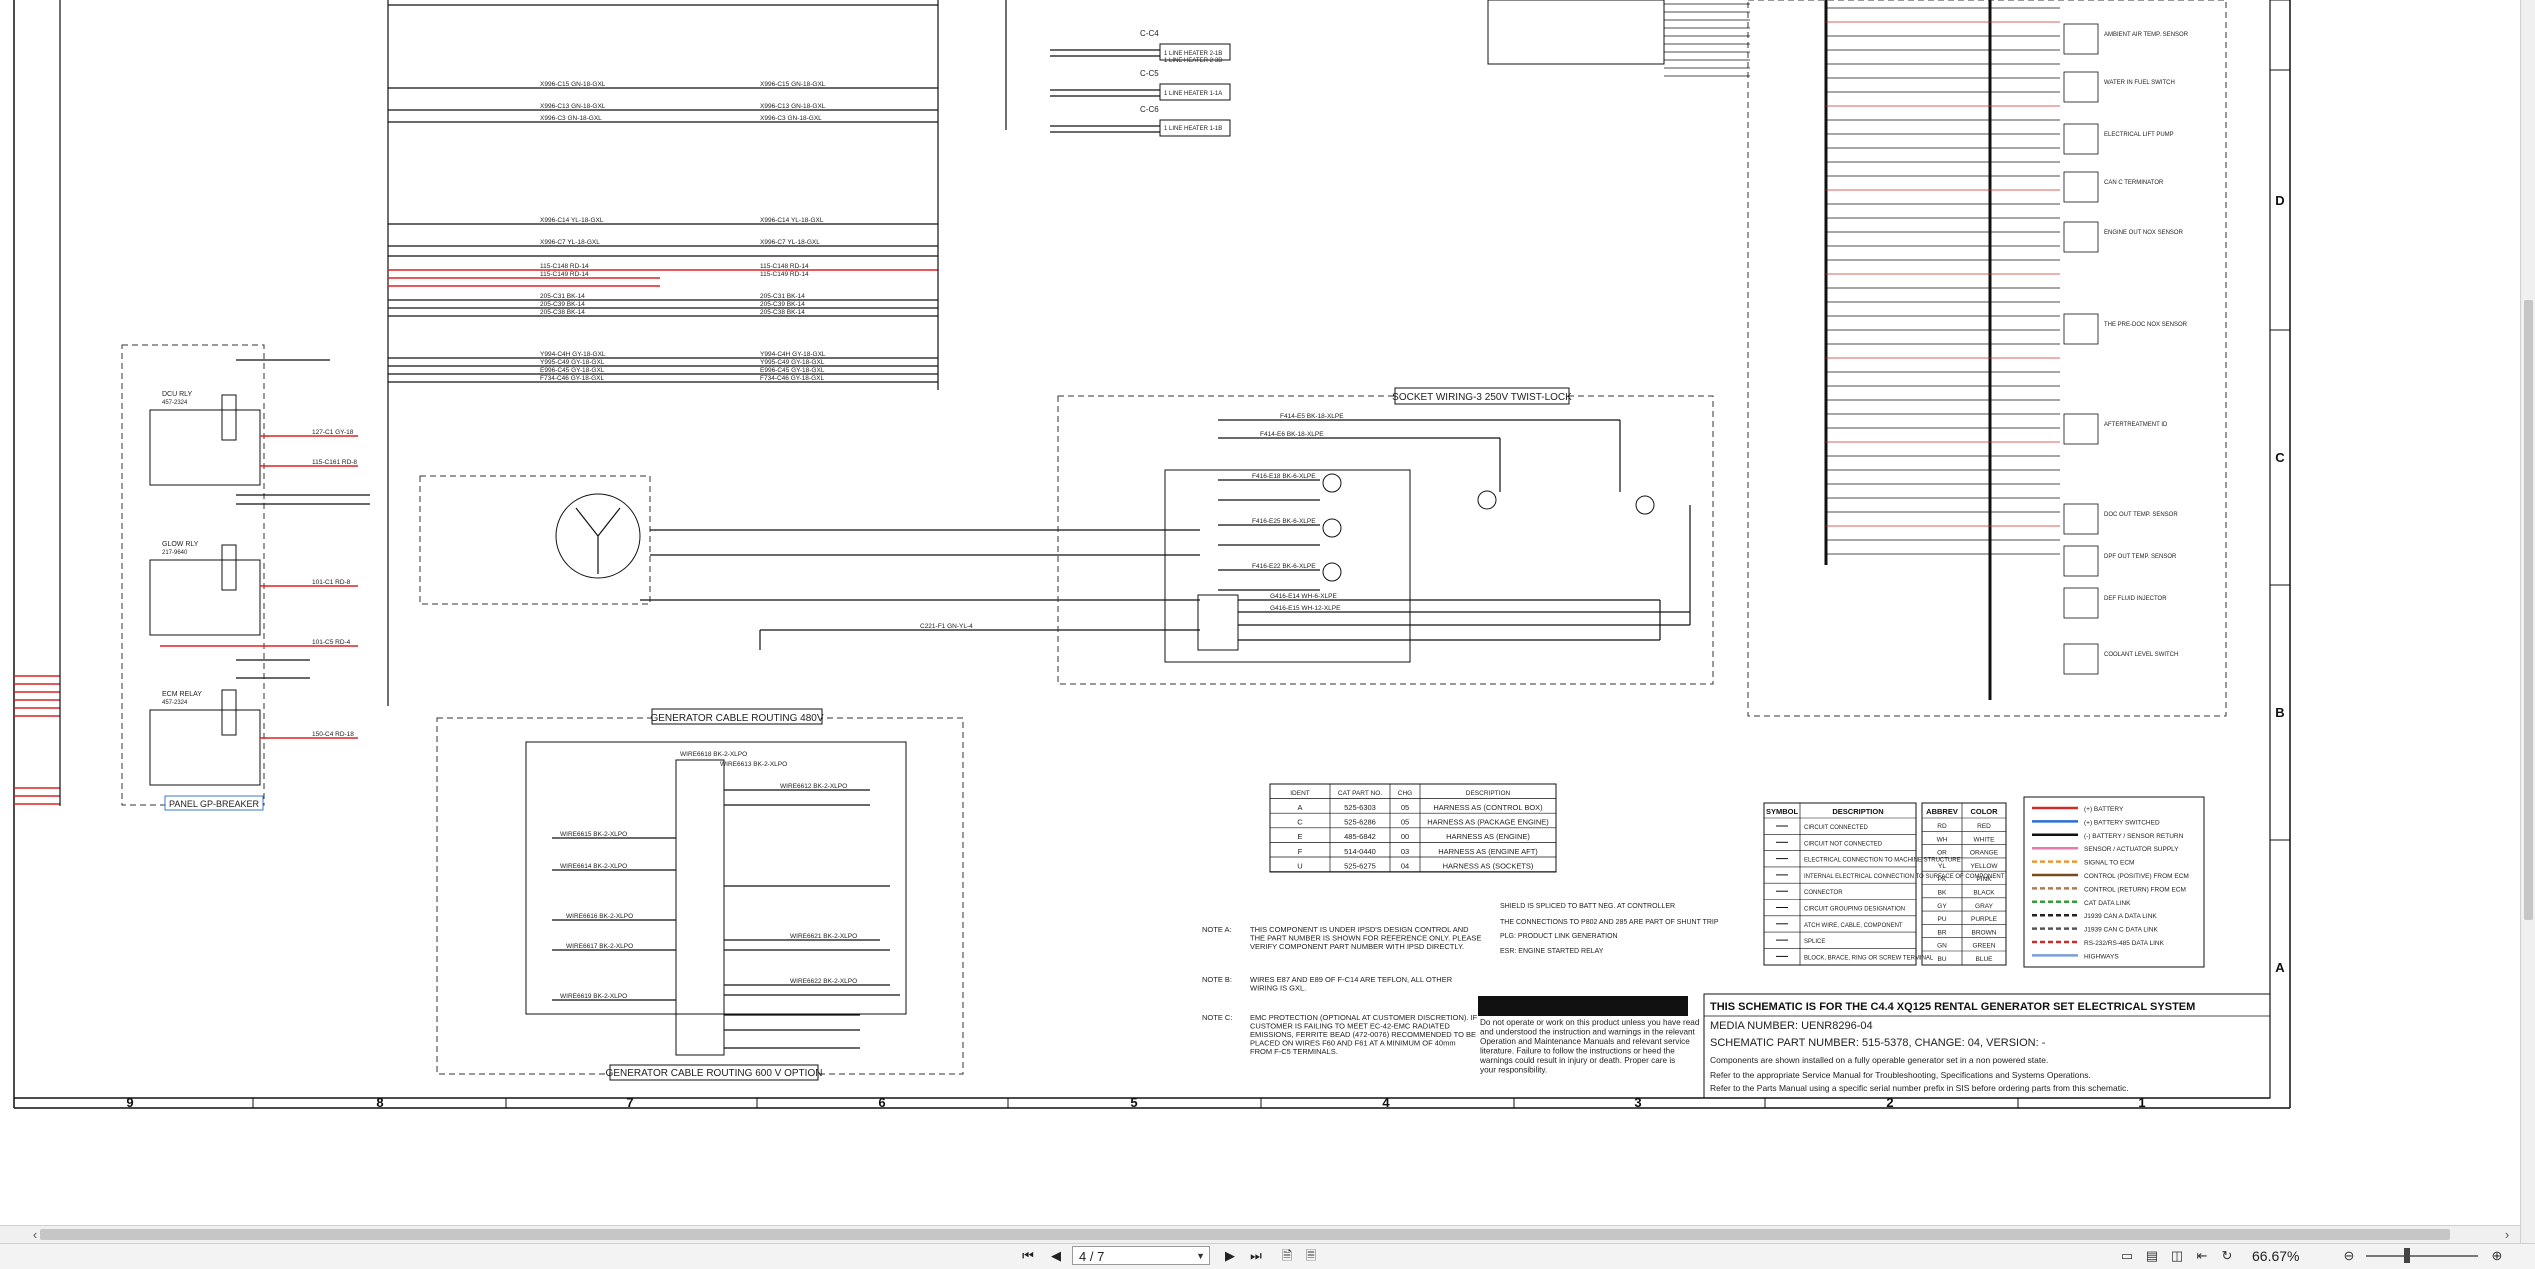 Image resolution: width=2535 pixels, height=1269 pixels. I want to click on rotate-icon: ↻, so click(2227, 1256).